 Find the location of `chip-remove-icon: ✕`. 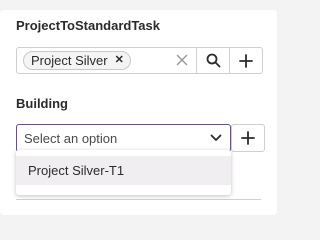

chip-remove-icon: ✕ is located at coordinates (119, 60).